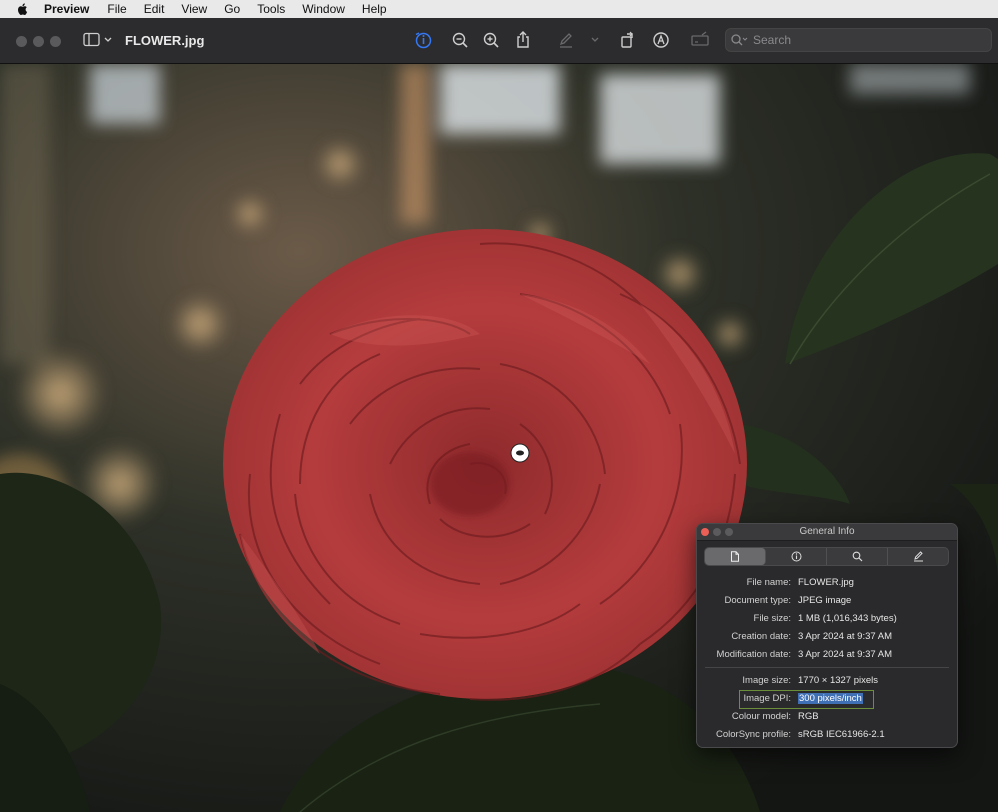 This screenshot has width=998, height=812. What do you see at coordinates (271, 9) in the screenshot?
I see `menu-tools: Tools` at bounding box center [271, 9].